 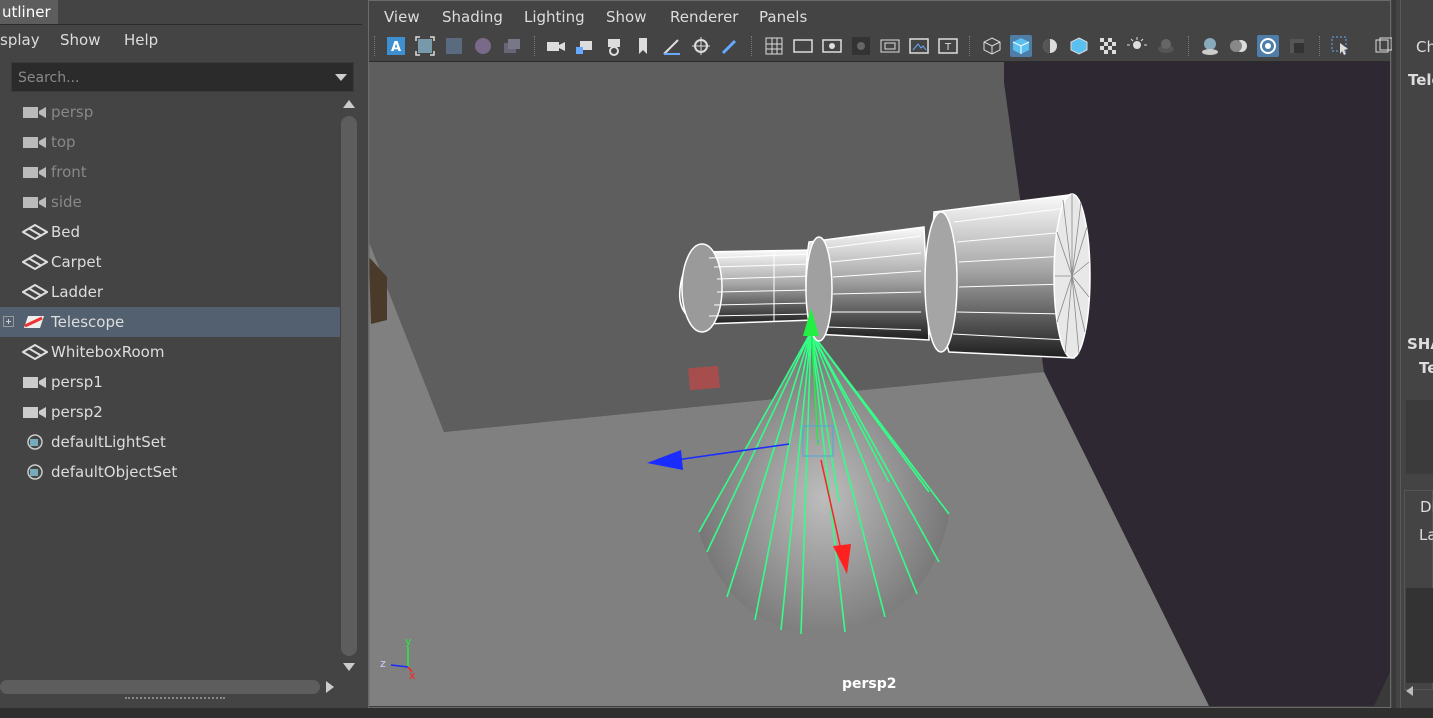 I want to click on list-item: persp2, so click(x=170, y=412).